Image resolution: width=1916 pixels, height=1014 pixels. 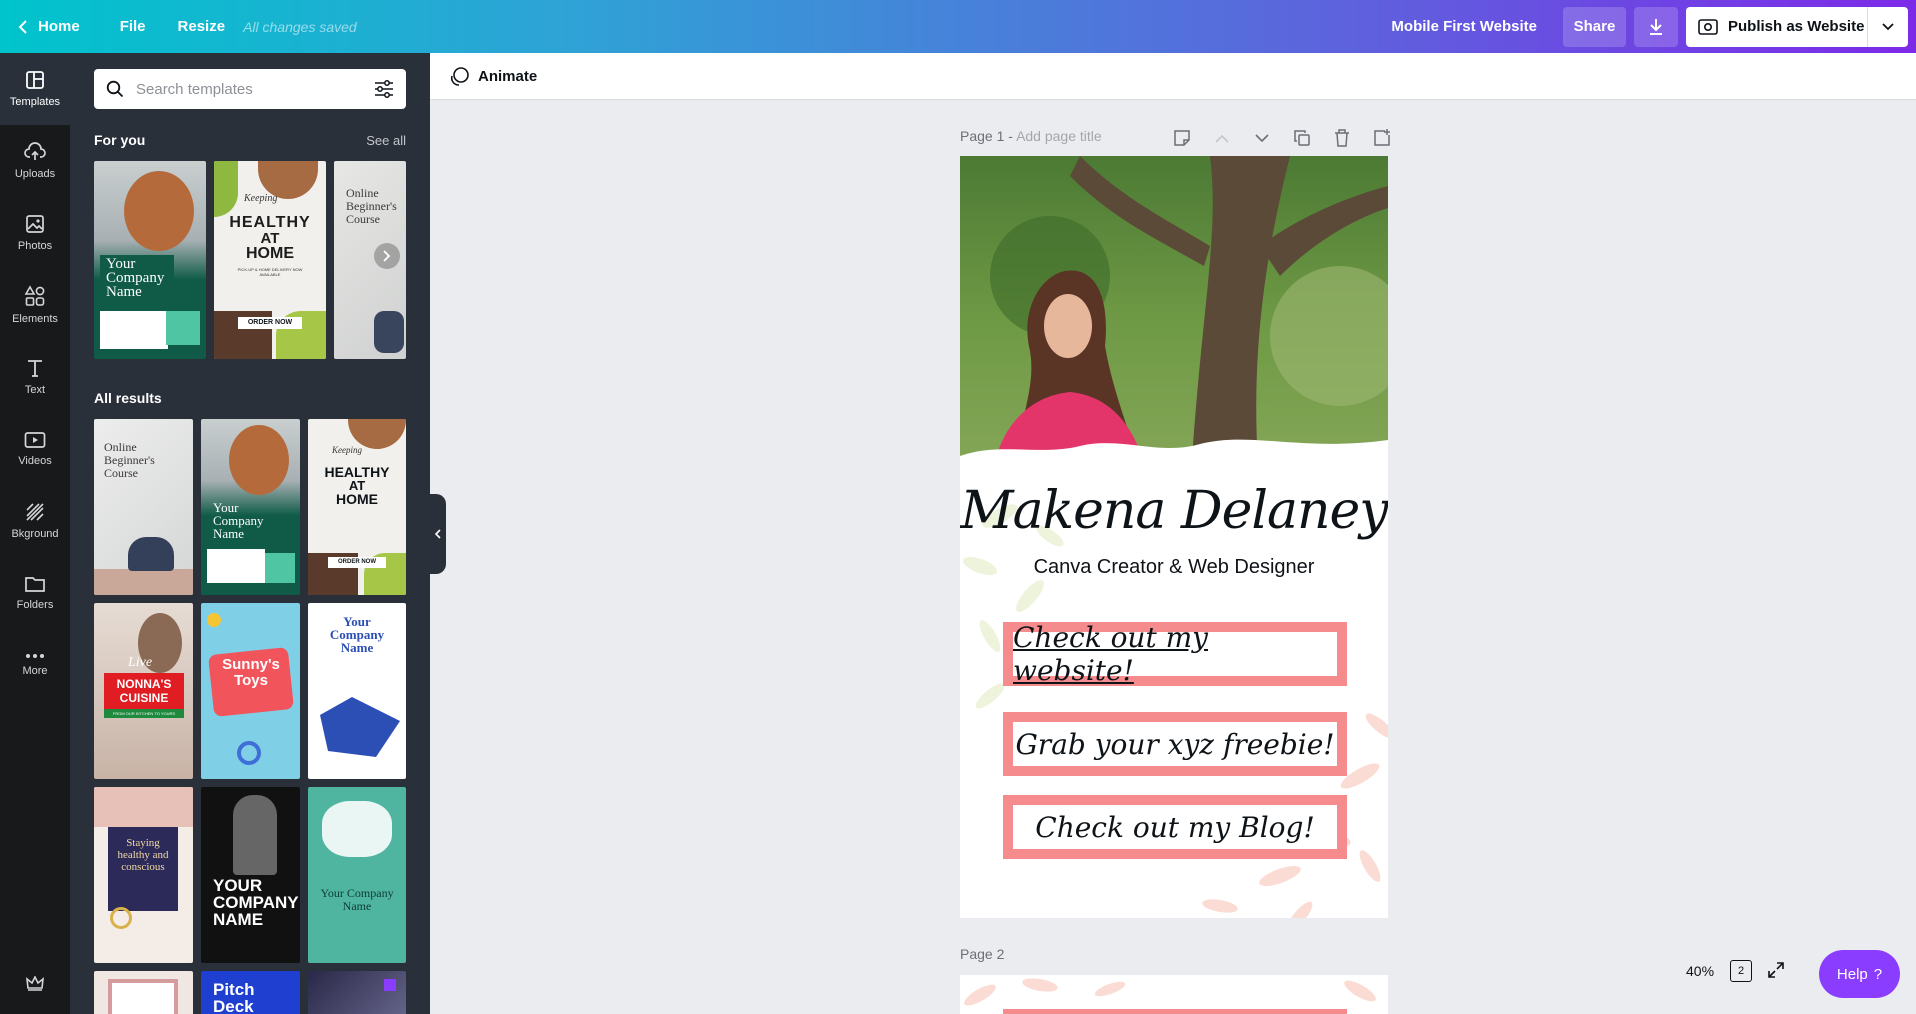 I want to click on folder-icon, so click(x=35, y=584).